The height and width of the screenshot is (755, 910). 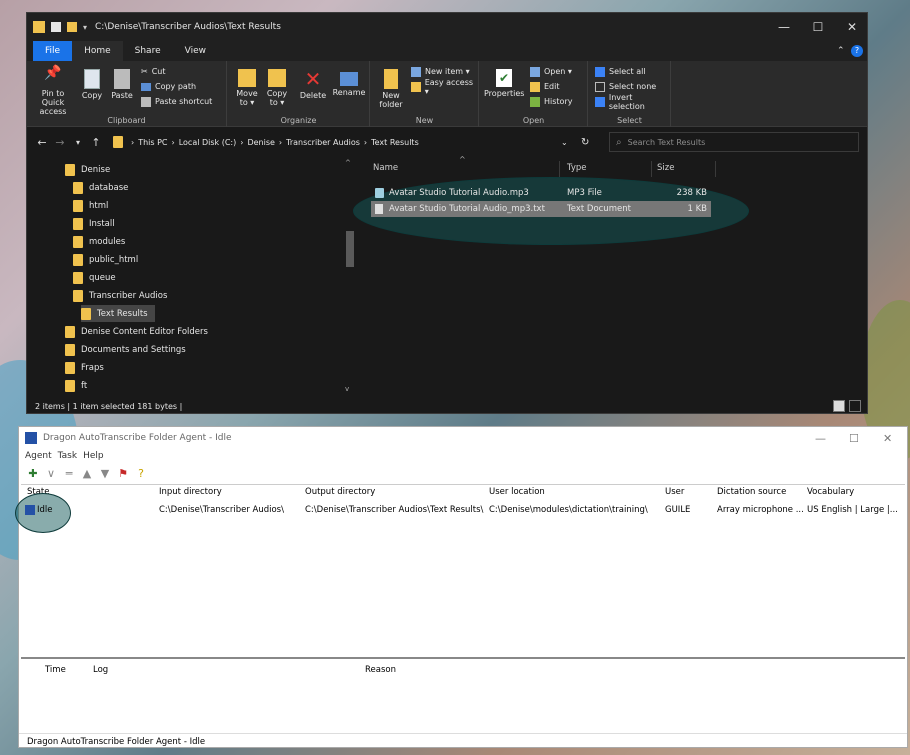 I want to click on search-box: ⌕ Search Text Results, so click(x=734, y=142).